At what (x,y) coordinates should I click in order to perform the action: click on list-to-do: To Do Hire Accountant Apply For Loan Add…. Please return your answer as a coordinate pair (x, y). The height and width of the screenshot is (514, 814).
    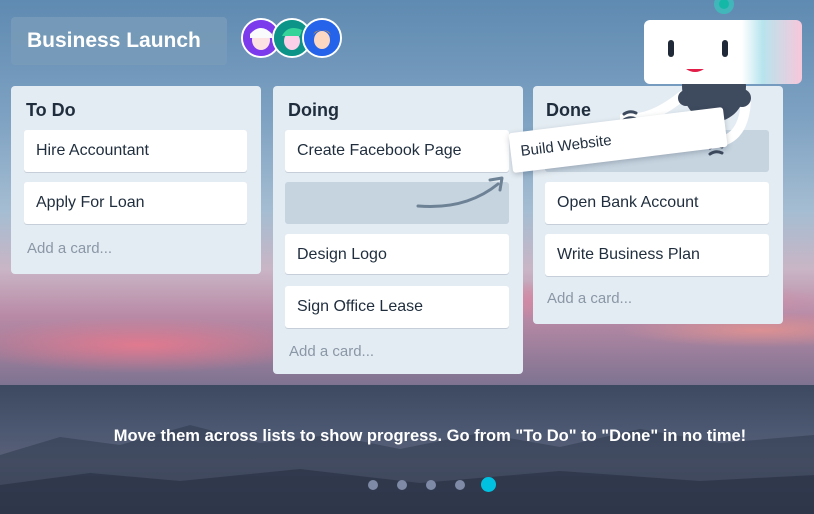
    Looking at the image, I should click on (136, 180).